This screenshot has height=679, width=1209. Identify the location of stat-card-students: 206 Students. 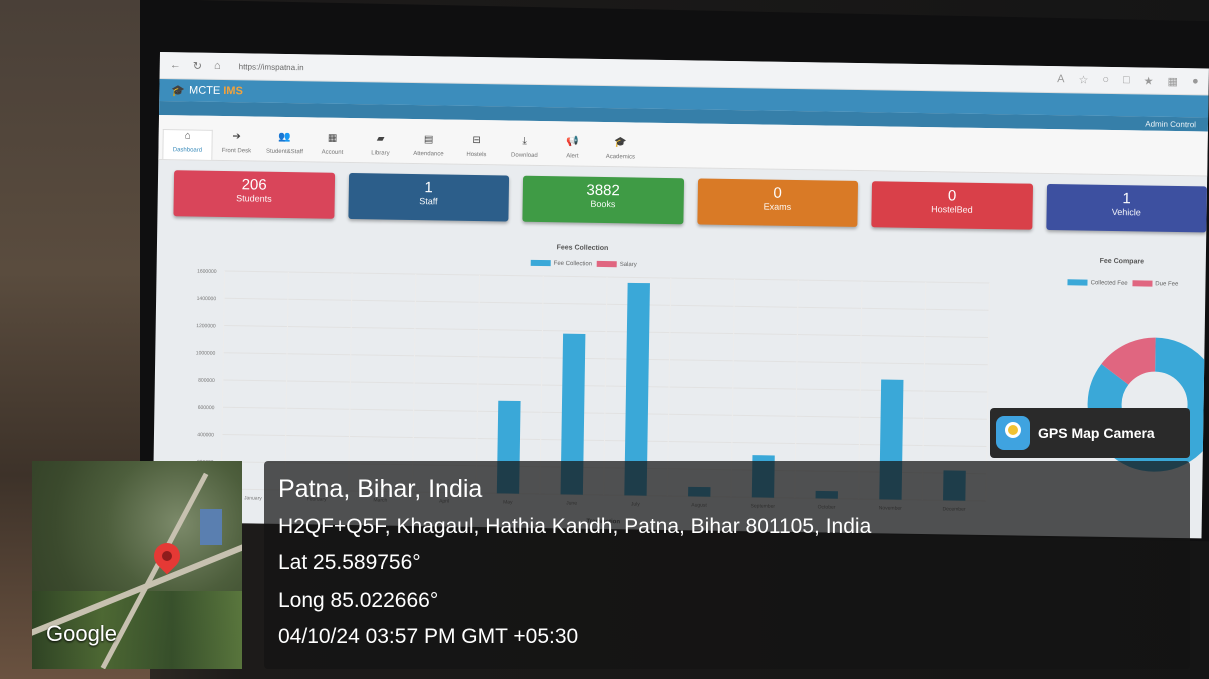
(254, 194).